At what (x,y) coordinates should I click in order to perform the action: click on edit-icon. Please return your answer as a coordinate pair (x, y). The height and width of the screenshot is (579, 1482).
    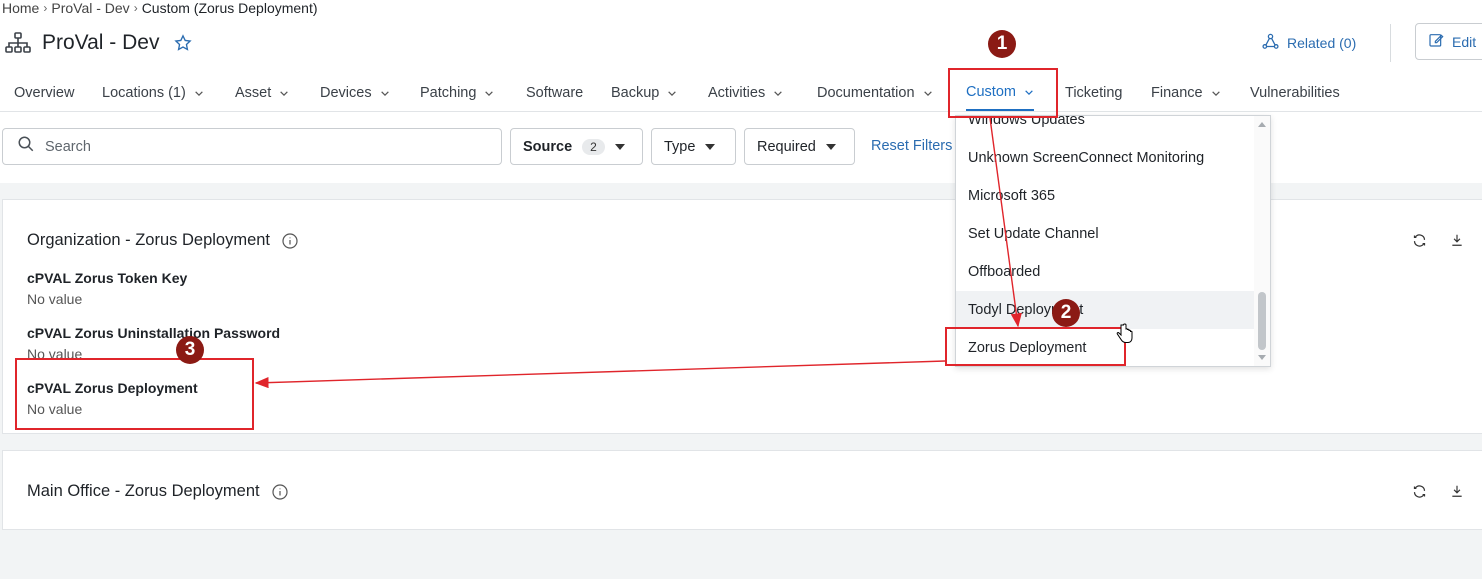
    Looking at the image, I should click on (1436, 41).